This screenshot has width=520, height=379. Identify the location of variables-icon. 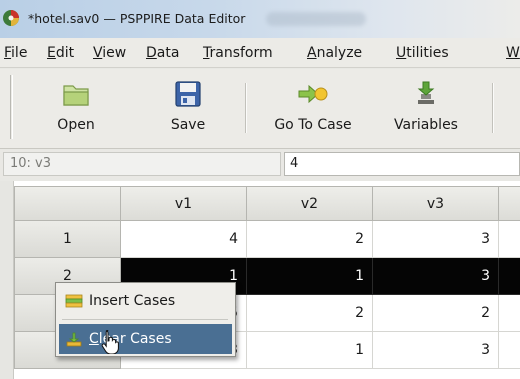
(426, 94).